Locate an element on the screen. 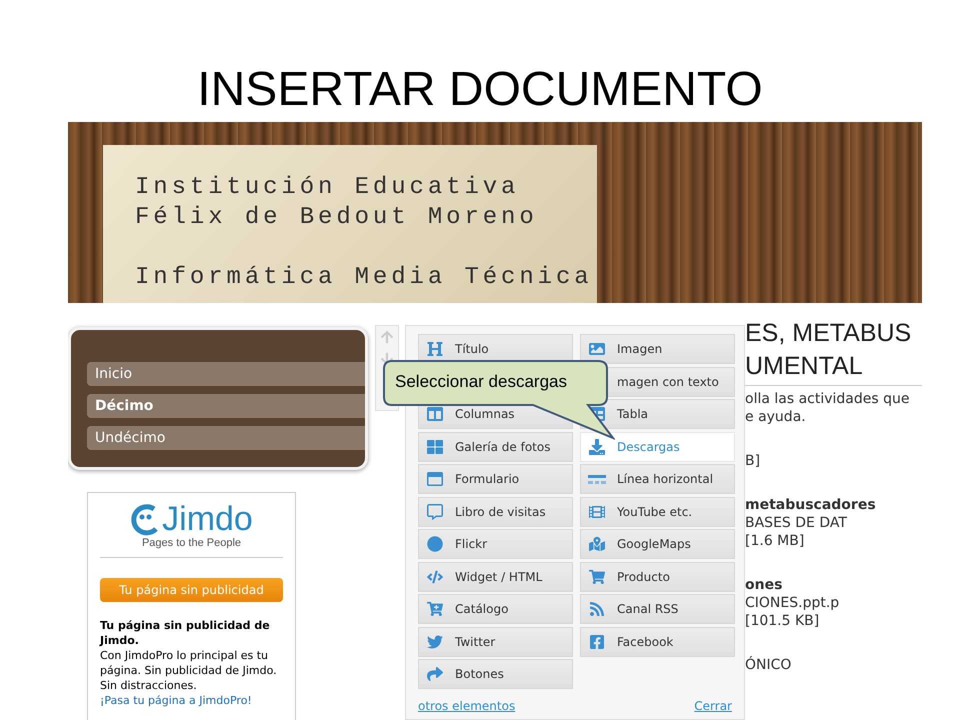 Image resolution: width=960 pixels, height=720 pixels. menu-item: Galería de fotos is located at coordinates (495, 447).